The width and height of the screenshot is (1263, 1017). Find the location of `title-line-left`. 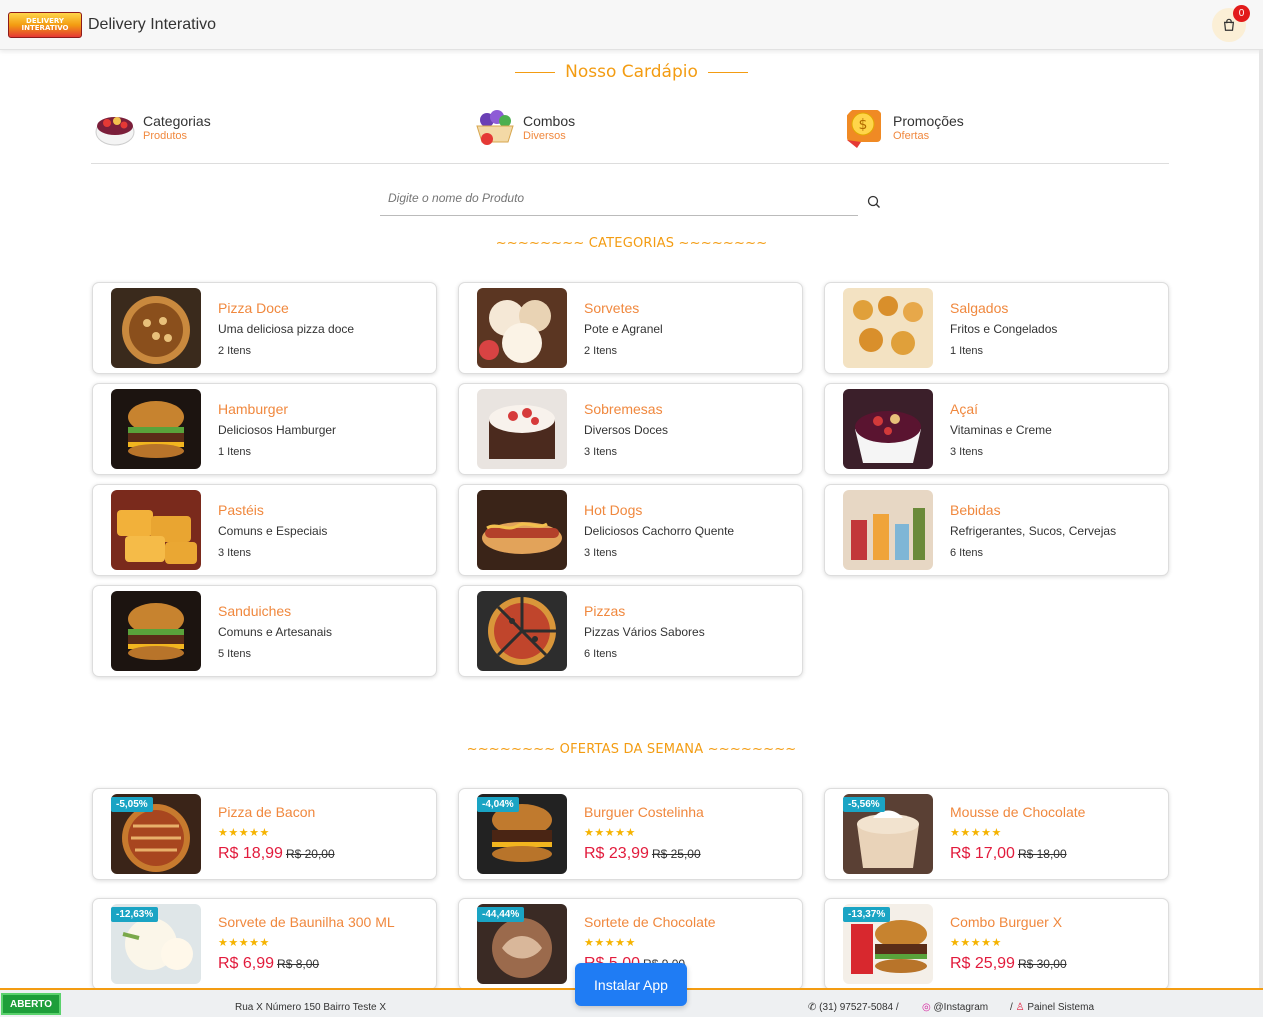

title-line-left is located at coordinates (535, 72).